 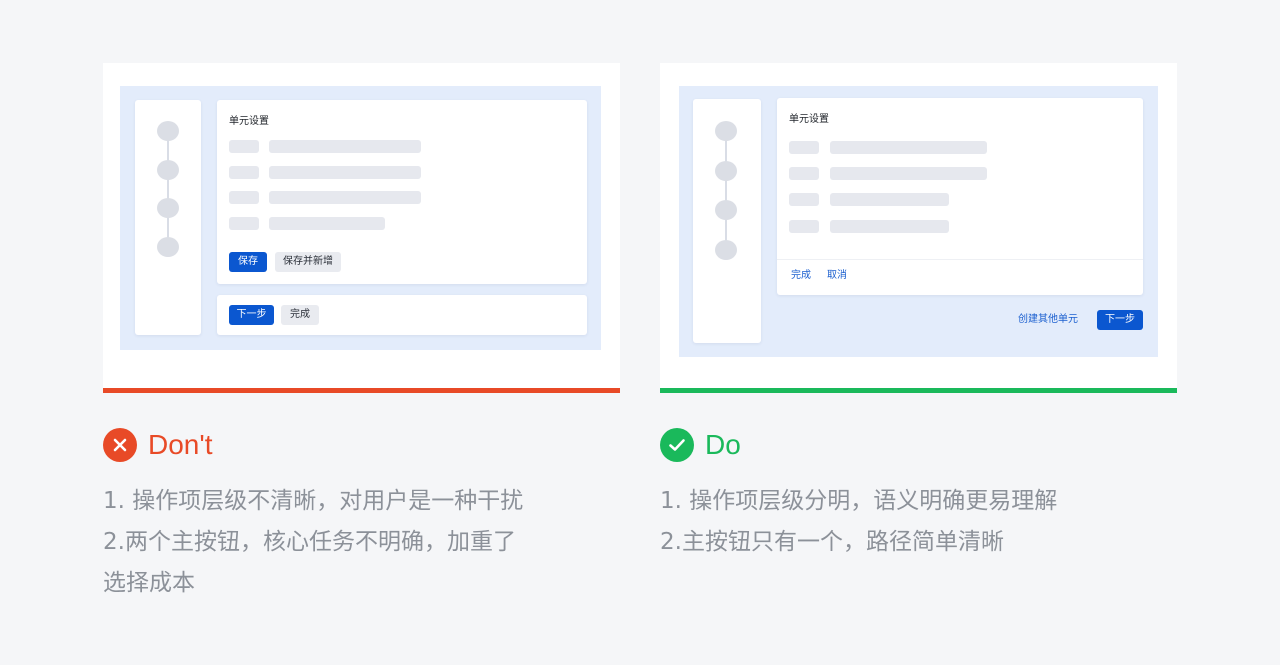 What do you see at coordinates (842, 276) in the screenshot?
I see `cancel-link: 取消` at bounding box center [842, 276].